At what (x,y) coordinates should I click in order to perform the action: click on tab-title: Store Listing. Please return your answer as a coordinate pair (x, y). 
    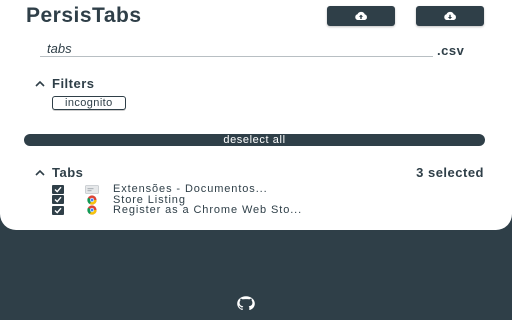
    Looking at the image, I should click on (149, 199).